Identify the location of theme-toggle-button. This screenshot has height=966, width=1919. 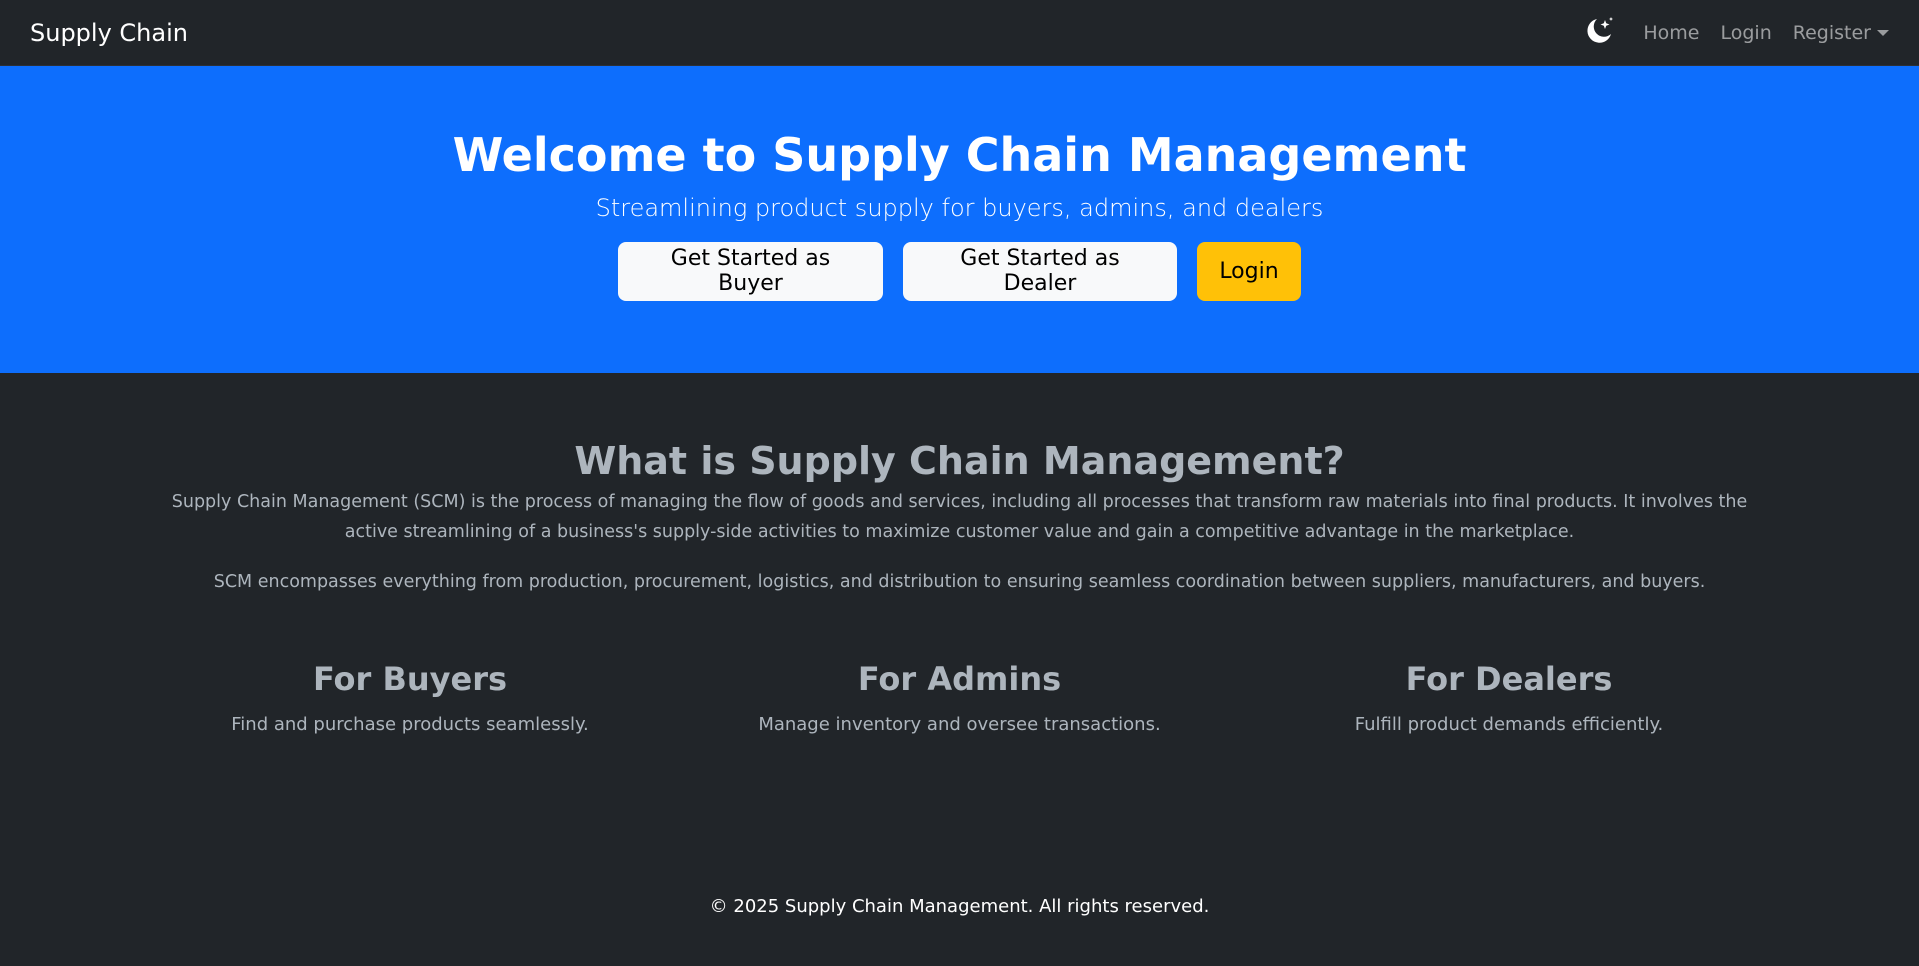
(1599, 33).